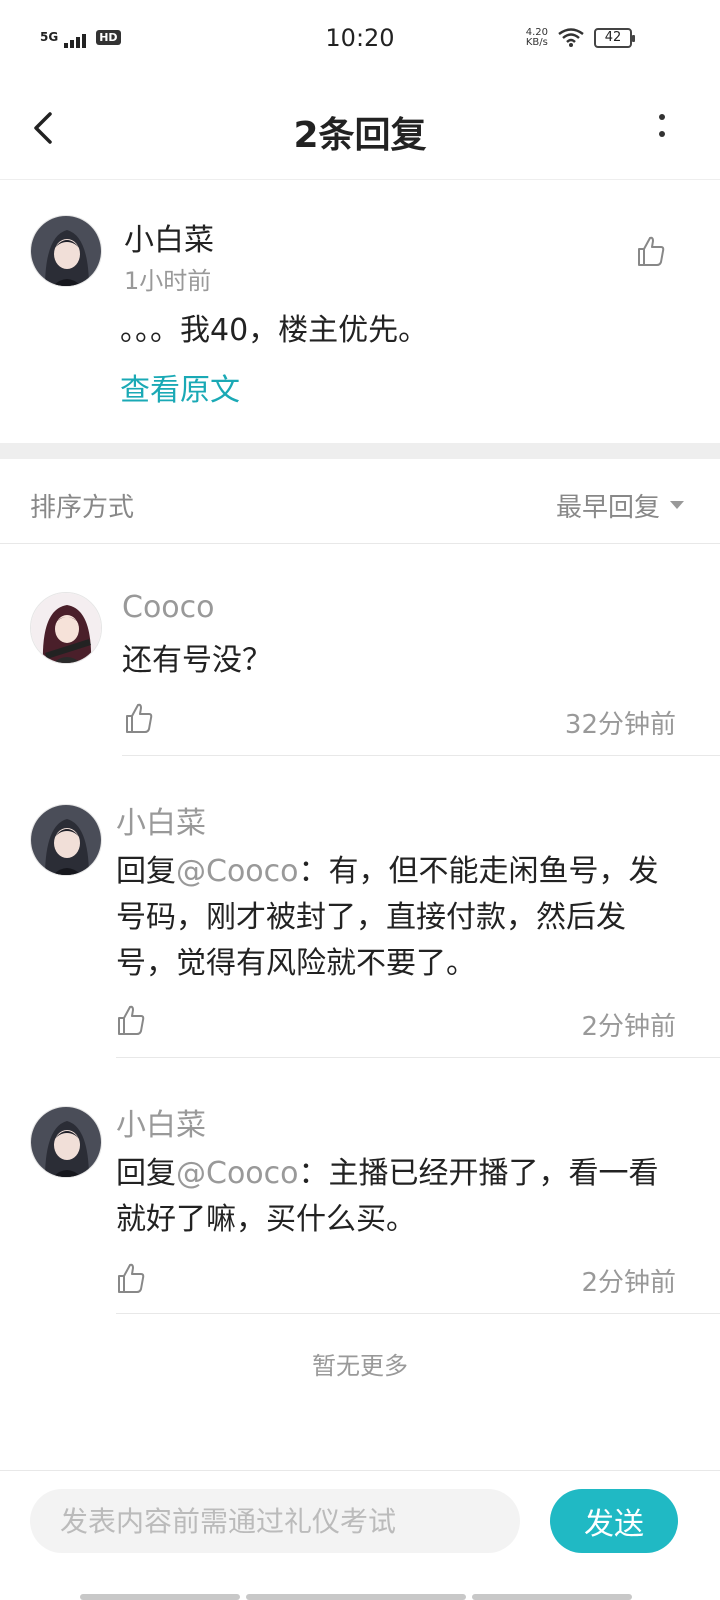  Describe the element at coordinates (274, 330) in the screenshot. I see `comment-text: 。。。我40，楼主优先。` at that location.